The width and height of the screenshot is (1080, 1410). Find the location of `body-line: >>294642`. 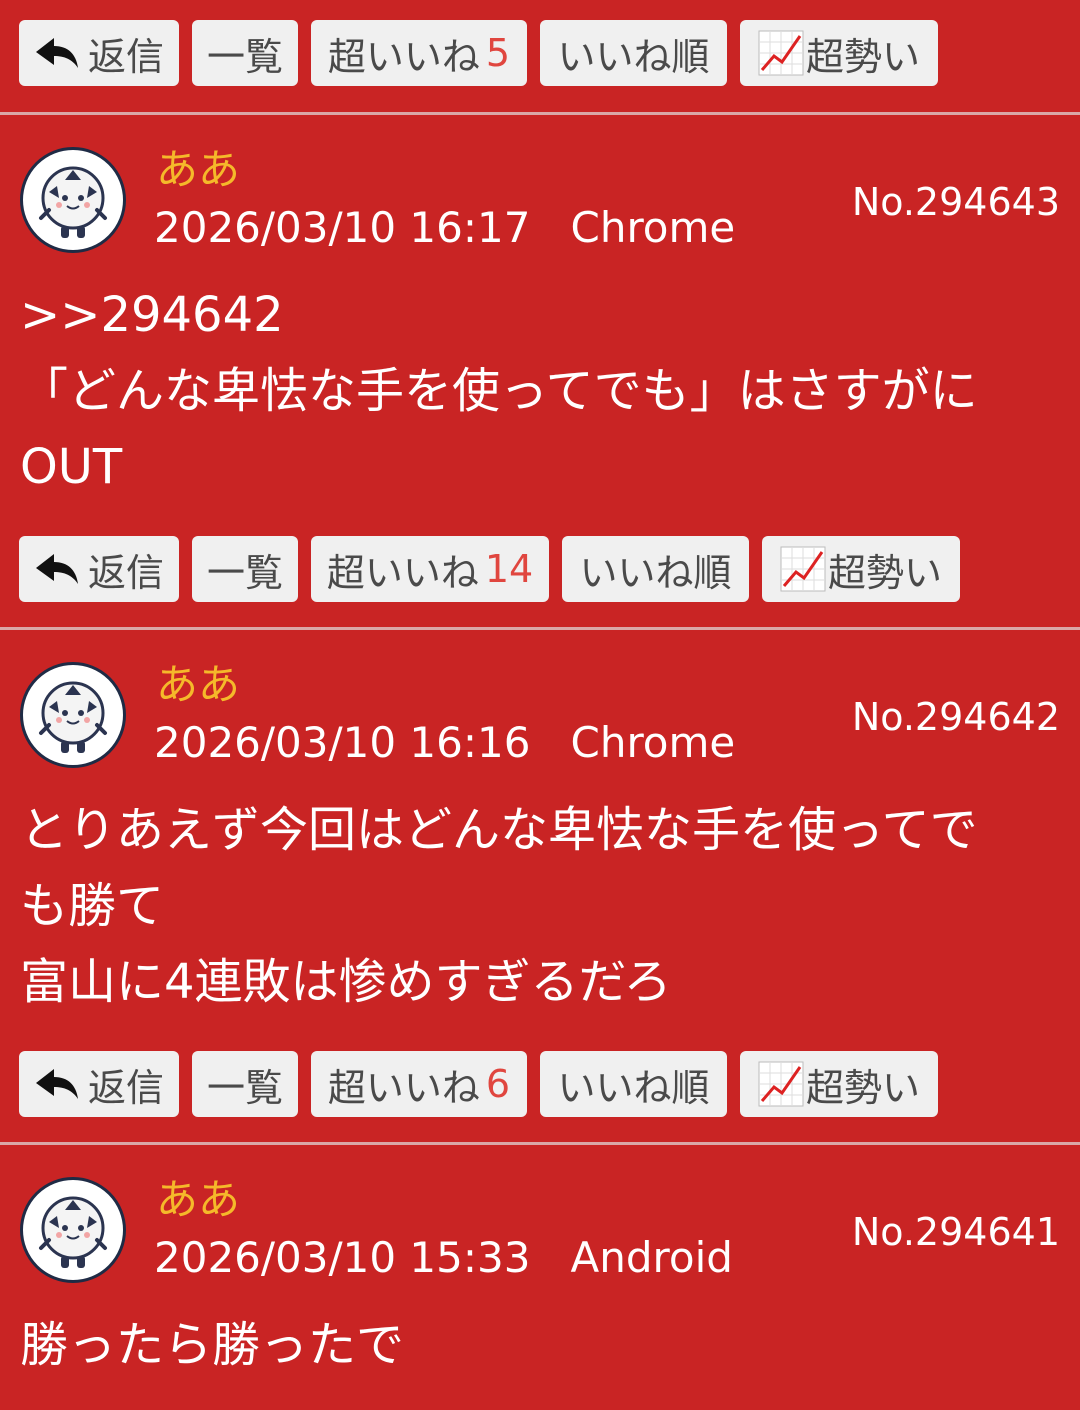

body-line: >>294642 is located at coordinates (540, 315).